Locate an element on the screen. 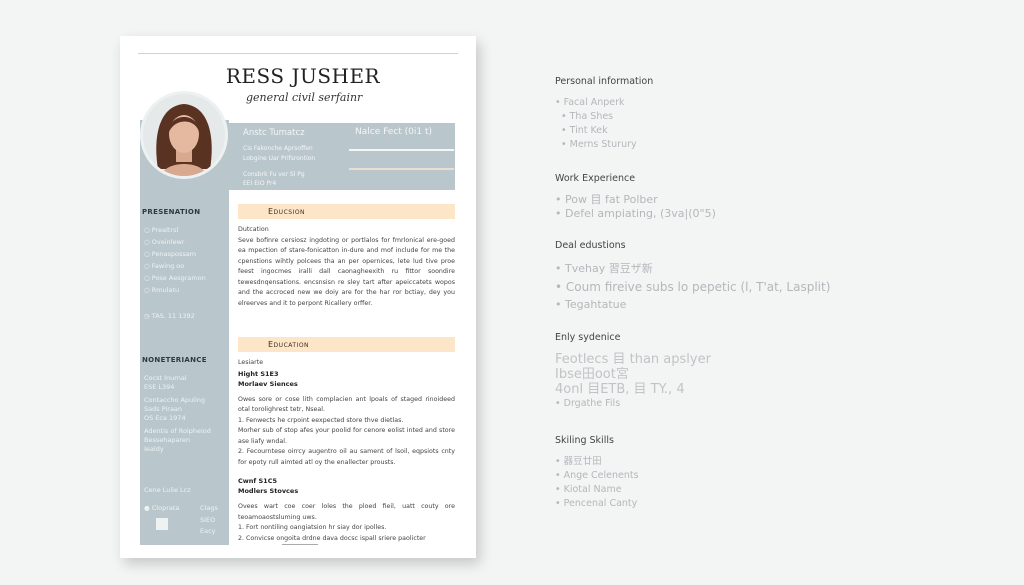 This screenshot has width=1024, height=585. sidebar-item: Iealdy is located at coordinates (154, 449).